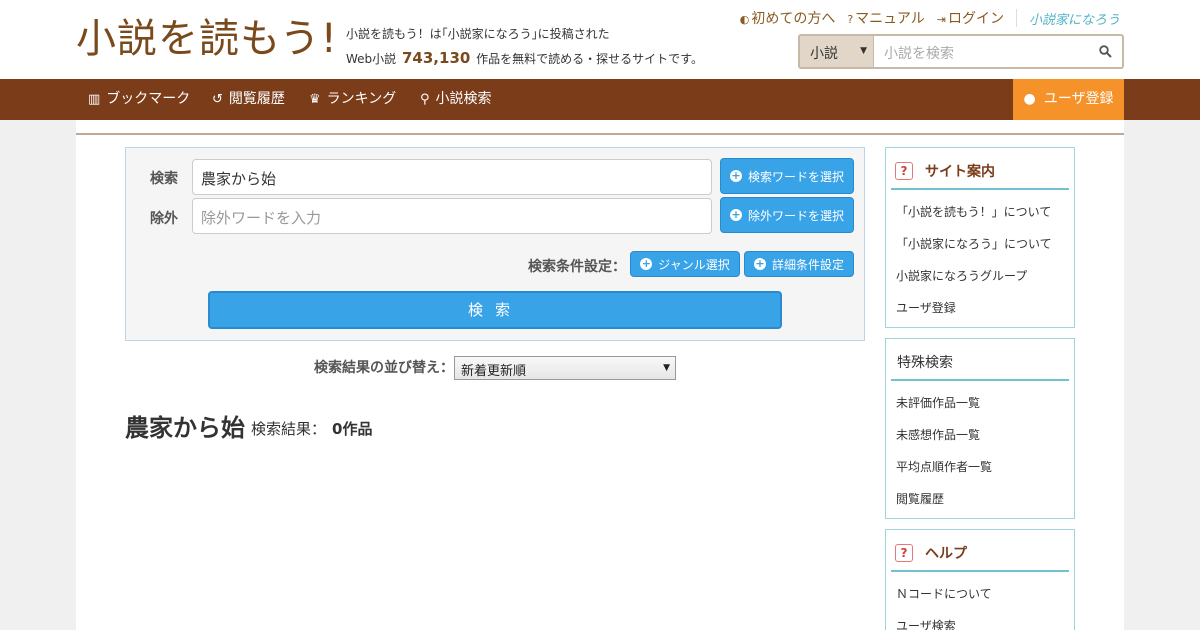  What do you see at coordinates (452, 177) in the screenshot?
I see `search-word-input: 農家から始` at bounding box center [452, 177].